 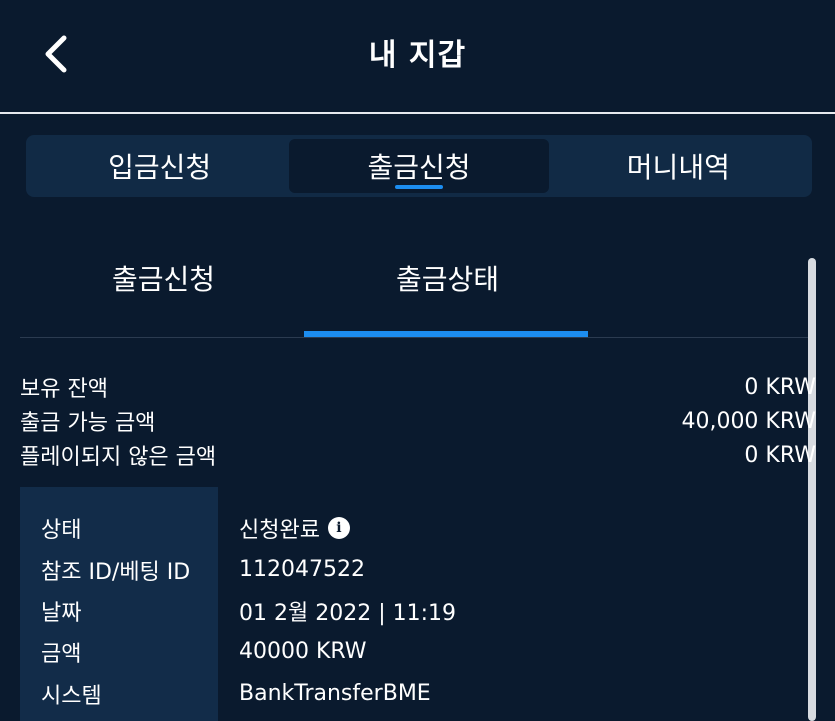 What do you see at coordinates (414, 569) in the screenshot?
I see `status-row-reference-id: 참조 ID/베팅 ID 112047522` at bounding box center [414, 569].